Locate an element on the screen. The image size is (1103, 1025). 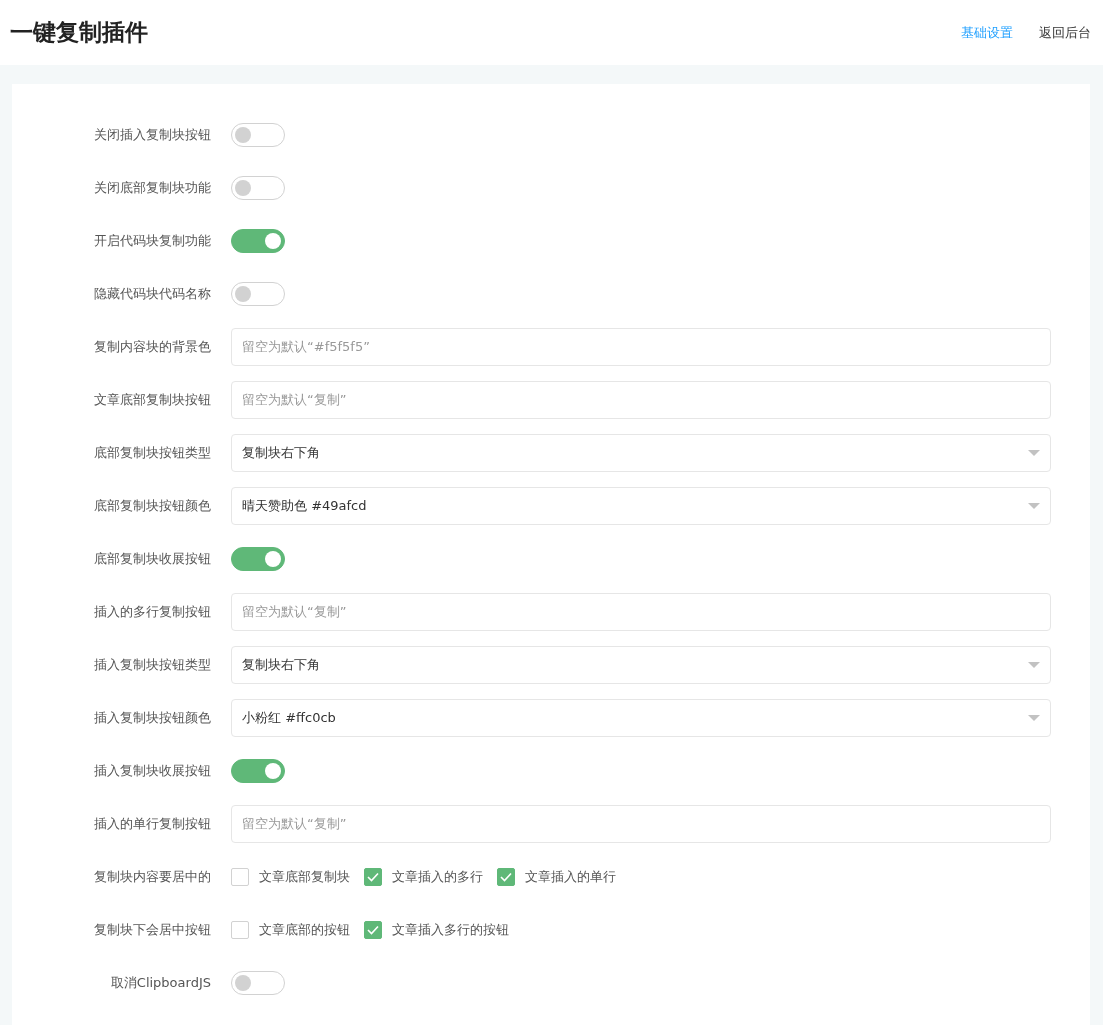
setting-label: 关闭底部复制块功能 is located at coordinates (152, 187).